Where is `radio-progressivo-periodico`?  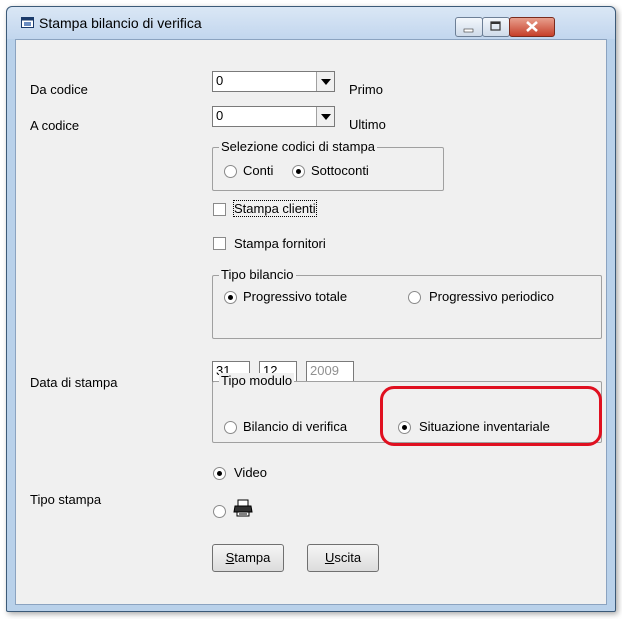 radio-progressivo-periodico is located at coordinates (414, 297).